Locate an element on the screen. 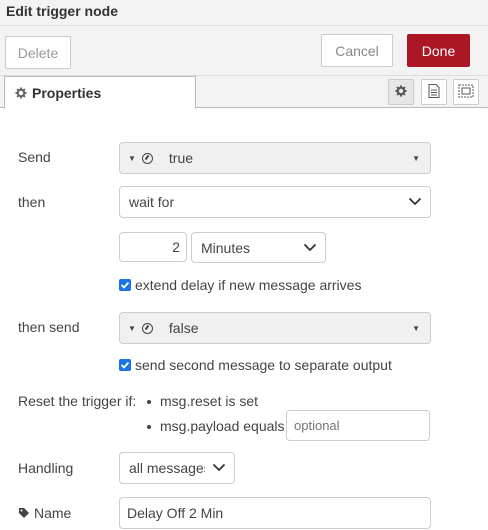  dialog-title: Edit trigger node is located at coordinates (62, 11).